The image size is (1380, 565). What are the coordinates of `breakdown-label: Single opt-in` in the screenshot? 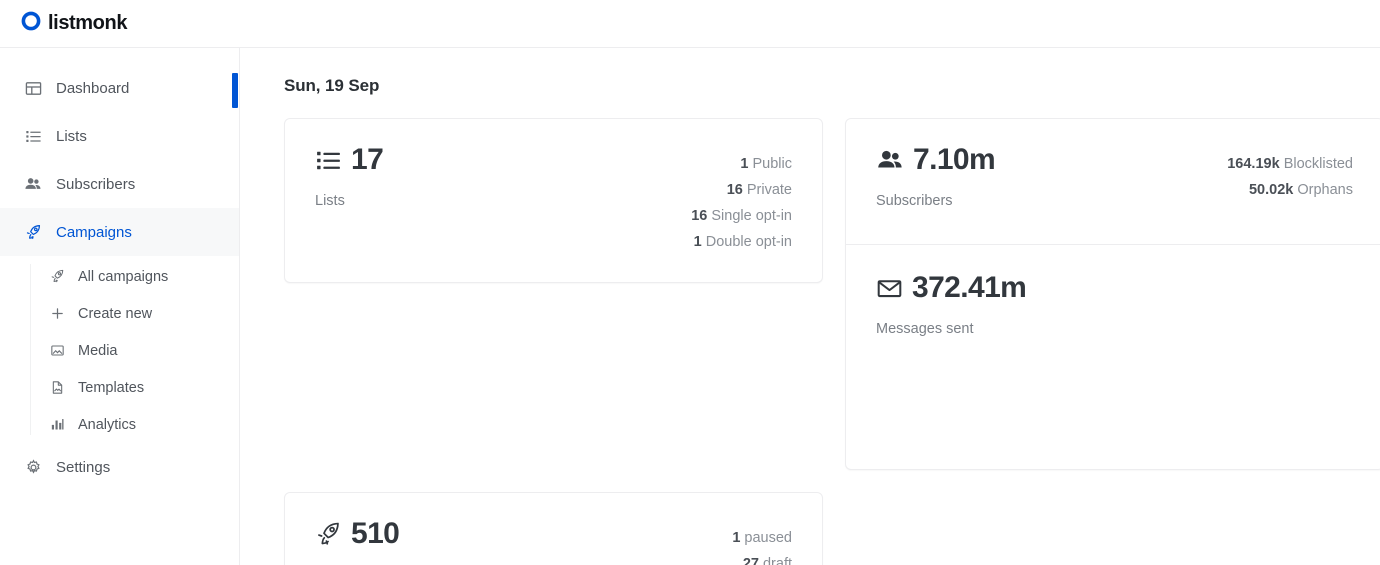 It's located at (751, 216).